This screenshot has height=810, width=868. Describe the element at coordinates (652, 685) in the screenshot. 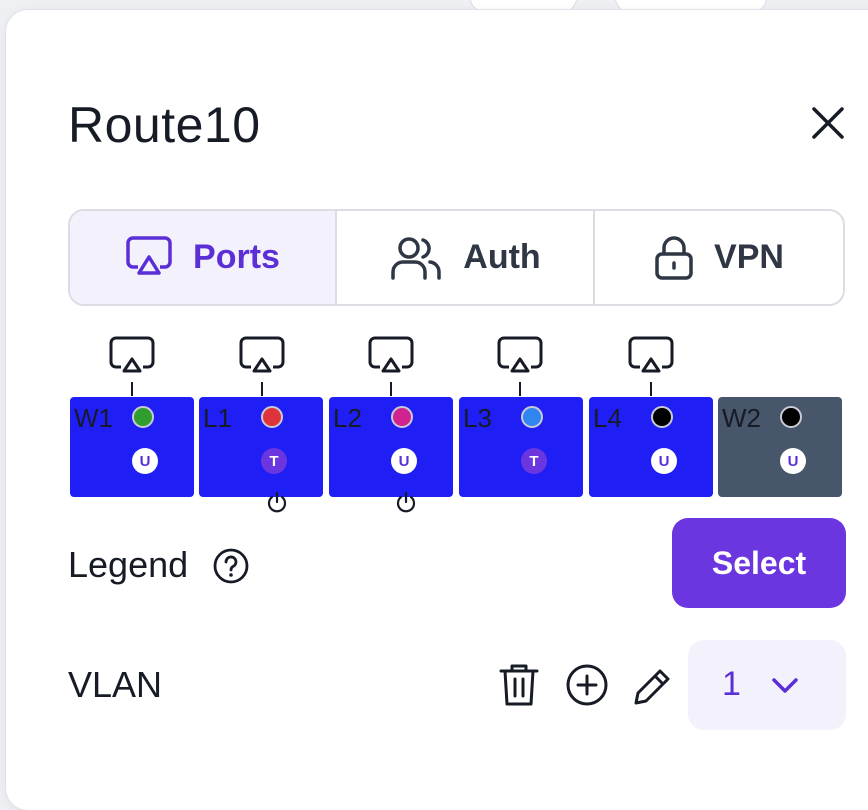

I see `edit-icon` at that location.